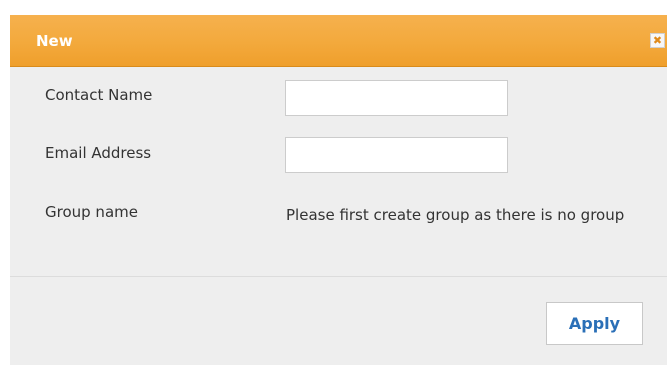 The width and height of the screenshot is (667, 367). What do you see at coordinates (594, 323) in the screenshot?
I see `apply-button: Apply` at bounding box center [594, 323].